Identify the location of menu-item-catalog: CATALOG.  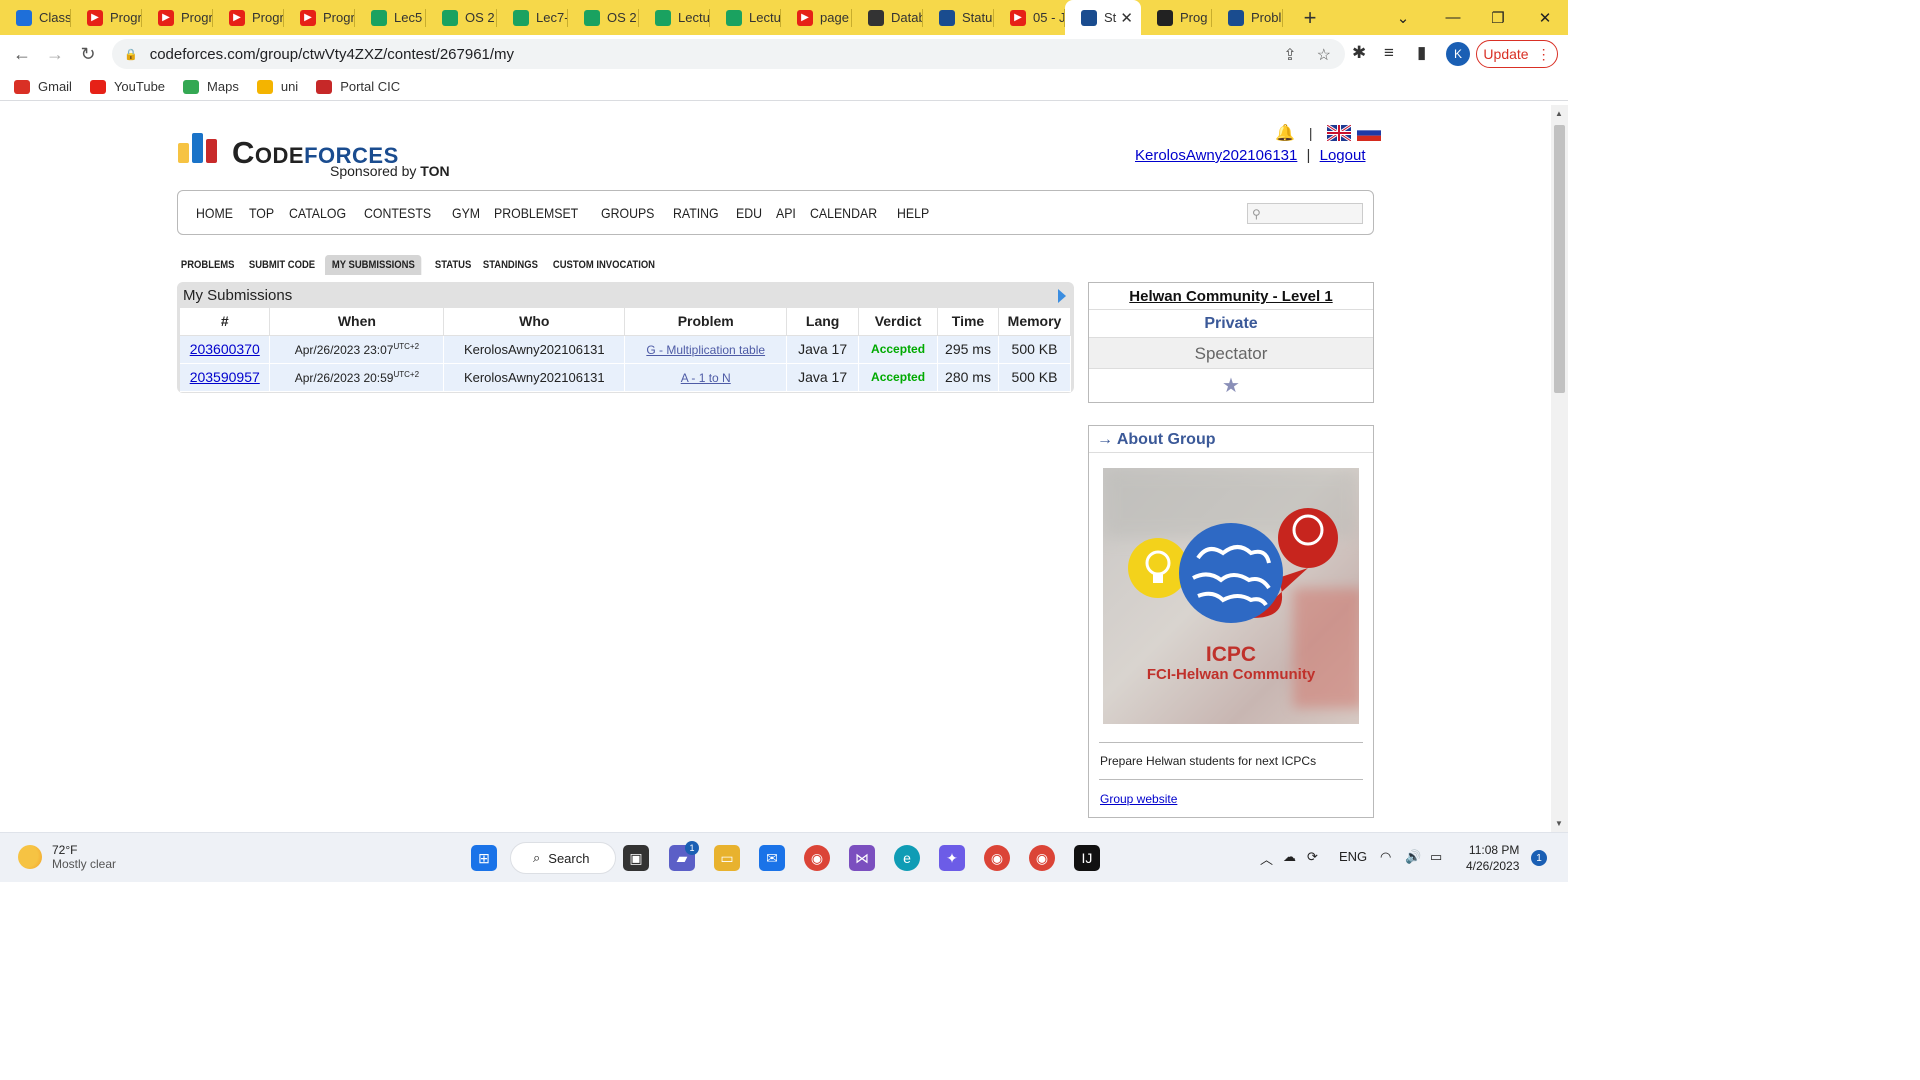
(317, 213).